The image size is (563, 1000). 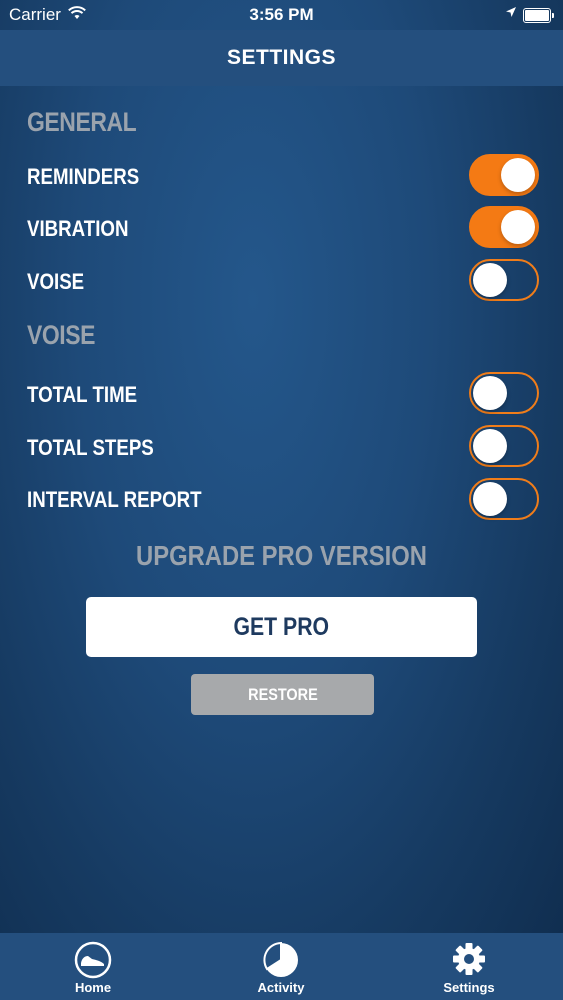 What do you see at coordinates (511, 13) in the screenshot?
I see `location-arrow-icon` at bounding box center [511, 13].